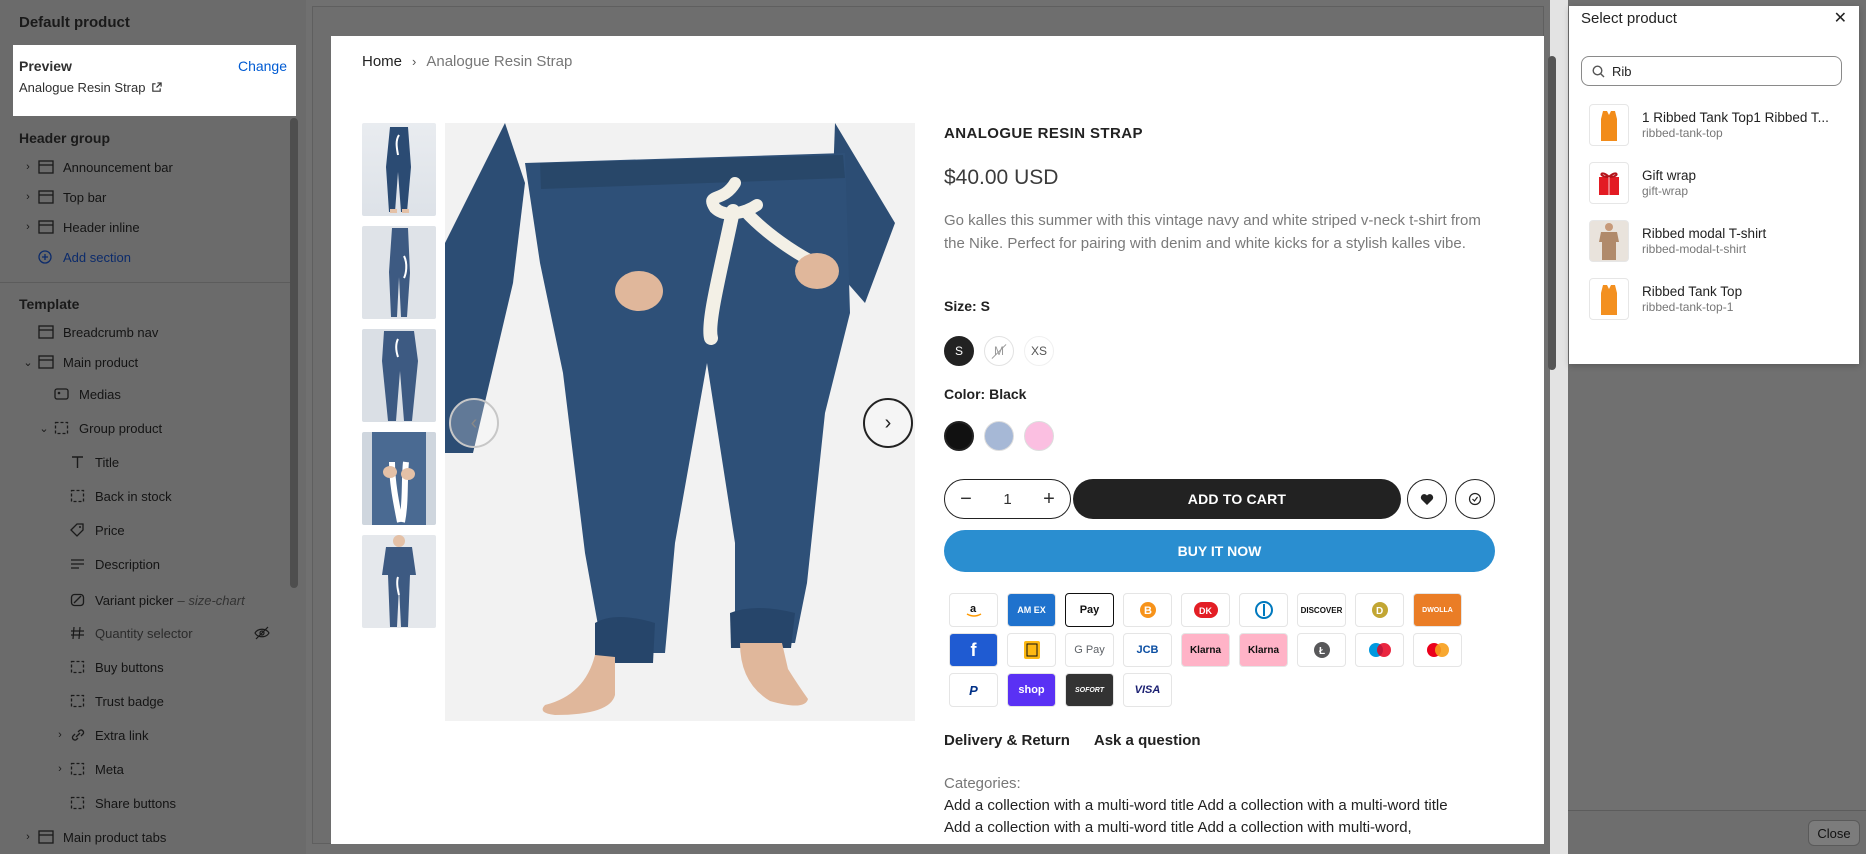 The height and width of the screenshot is (854, 1866). I want to click on product-result-ribbed-tank-top-1: Ribbed Tank Top ribbed-tank-top-1, so click(1719, 299).